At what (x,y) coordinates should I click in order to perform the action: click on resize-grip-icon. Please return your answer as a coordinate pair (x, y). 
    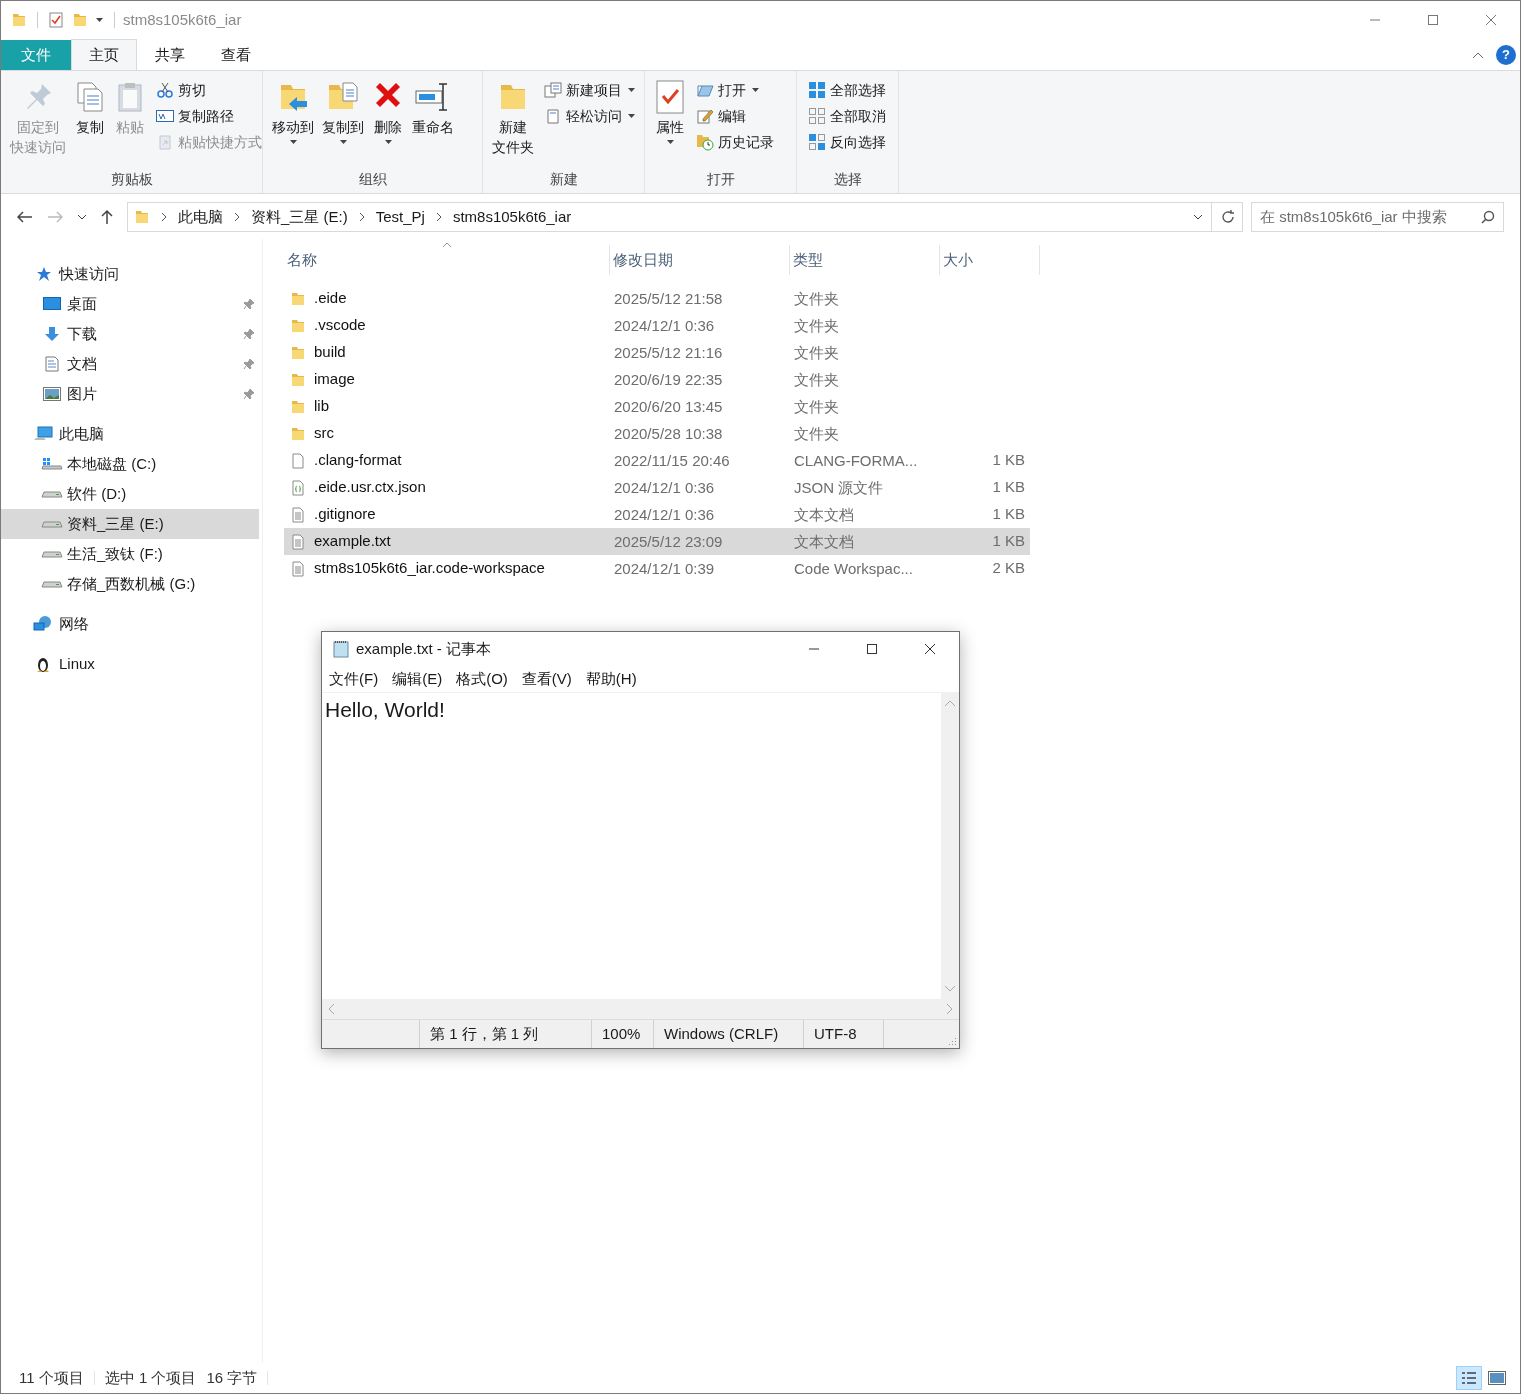
    Looking at the image, I should click on (952, 1041).